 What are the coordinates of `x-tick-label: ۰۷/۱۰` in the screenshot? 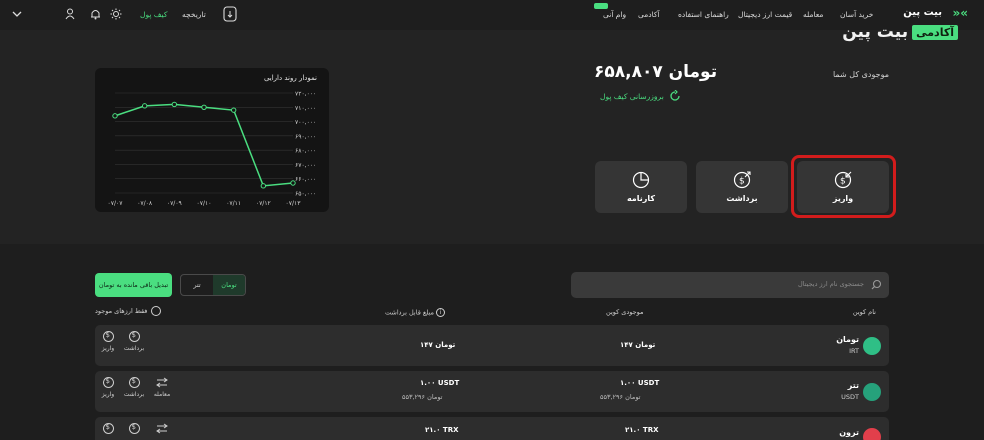 It's located at (204, 203).